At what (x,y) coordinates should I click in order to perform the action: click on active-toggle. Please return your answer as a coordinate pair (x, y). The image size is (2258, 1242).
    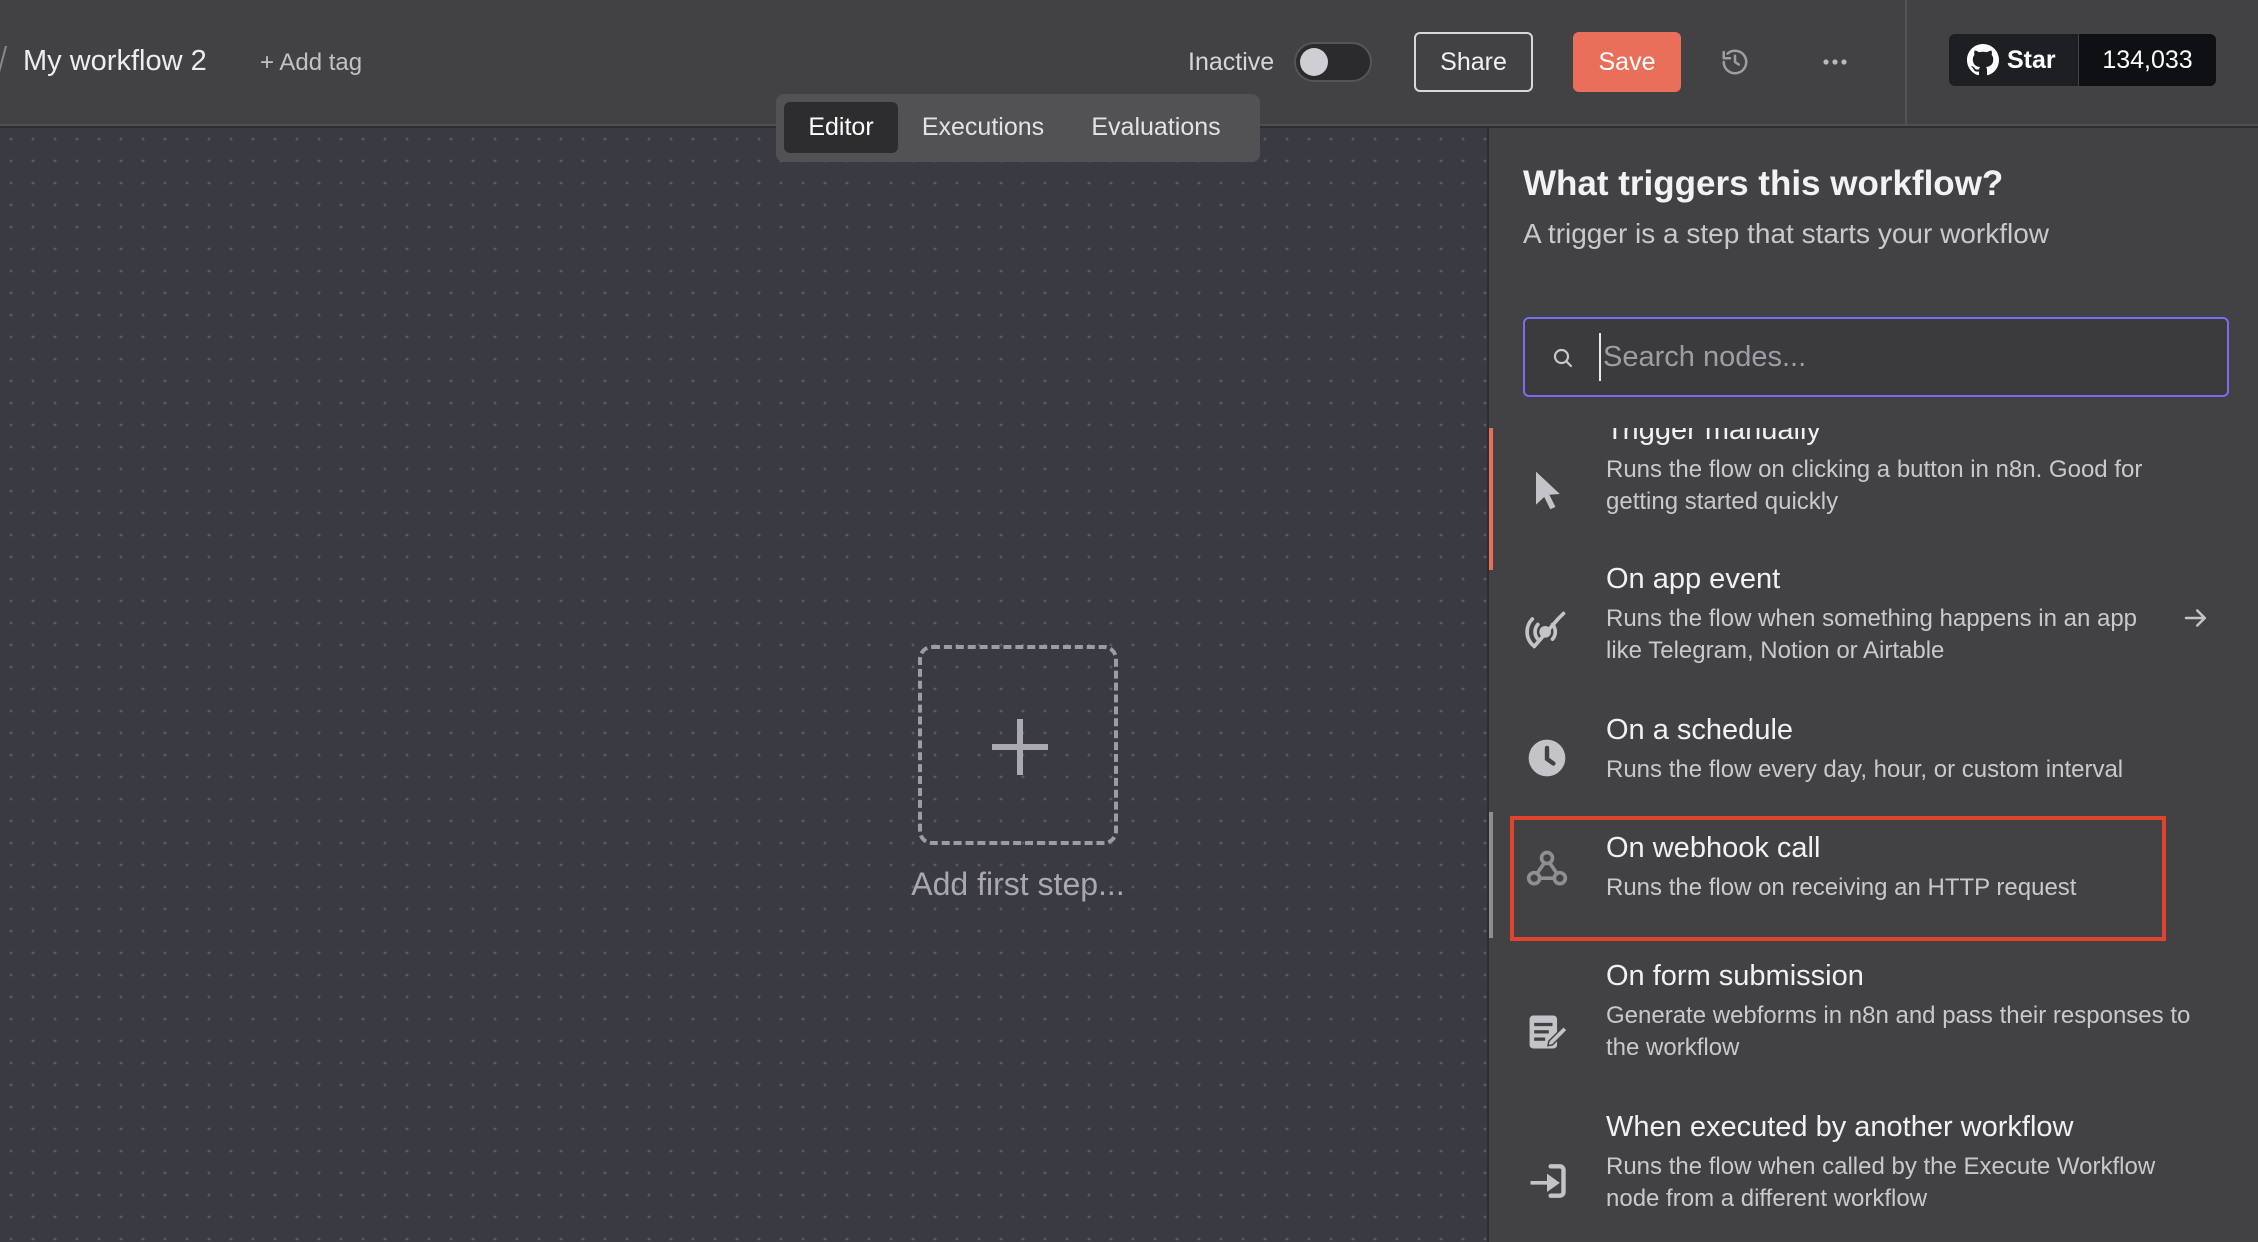
    Looking at the image, I should click on (1333, 62).